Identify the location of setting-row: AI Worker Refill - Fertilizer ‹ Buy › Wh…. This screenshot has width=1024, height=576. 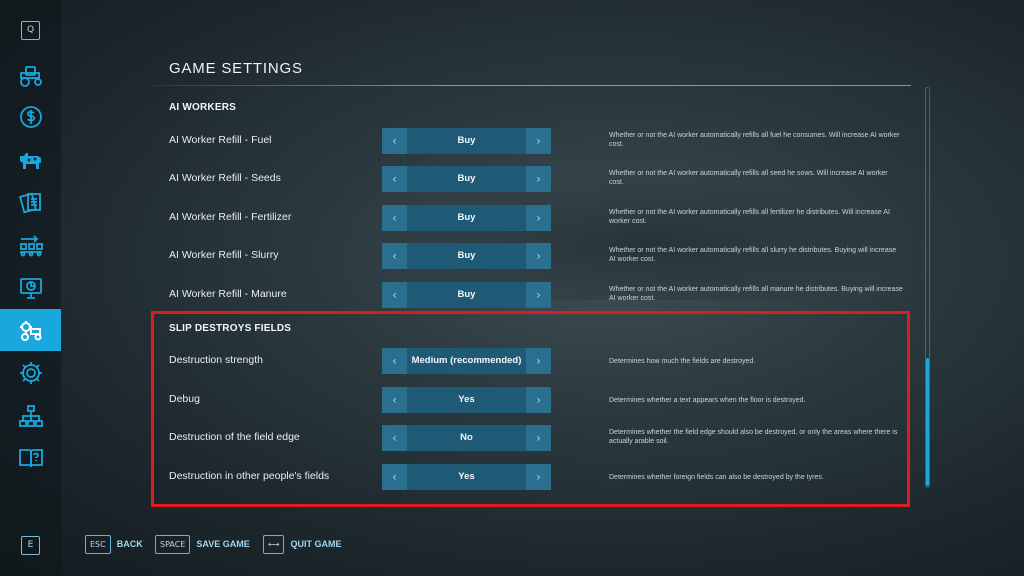
(531, 219).